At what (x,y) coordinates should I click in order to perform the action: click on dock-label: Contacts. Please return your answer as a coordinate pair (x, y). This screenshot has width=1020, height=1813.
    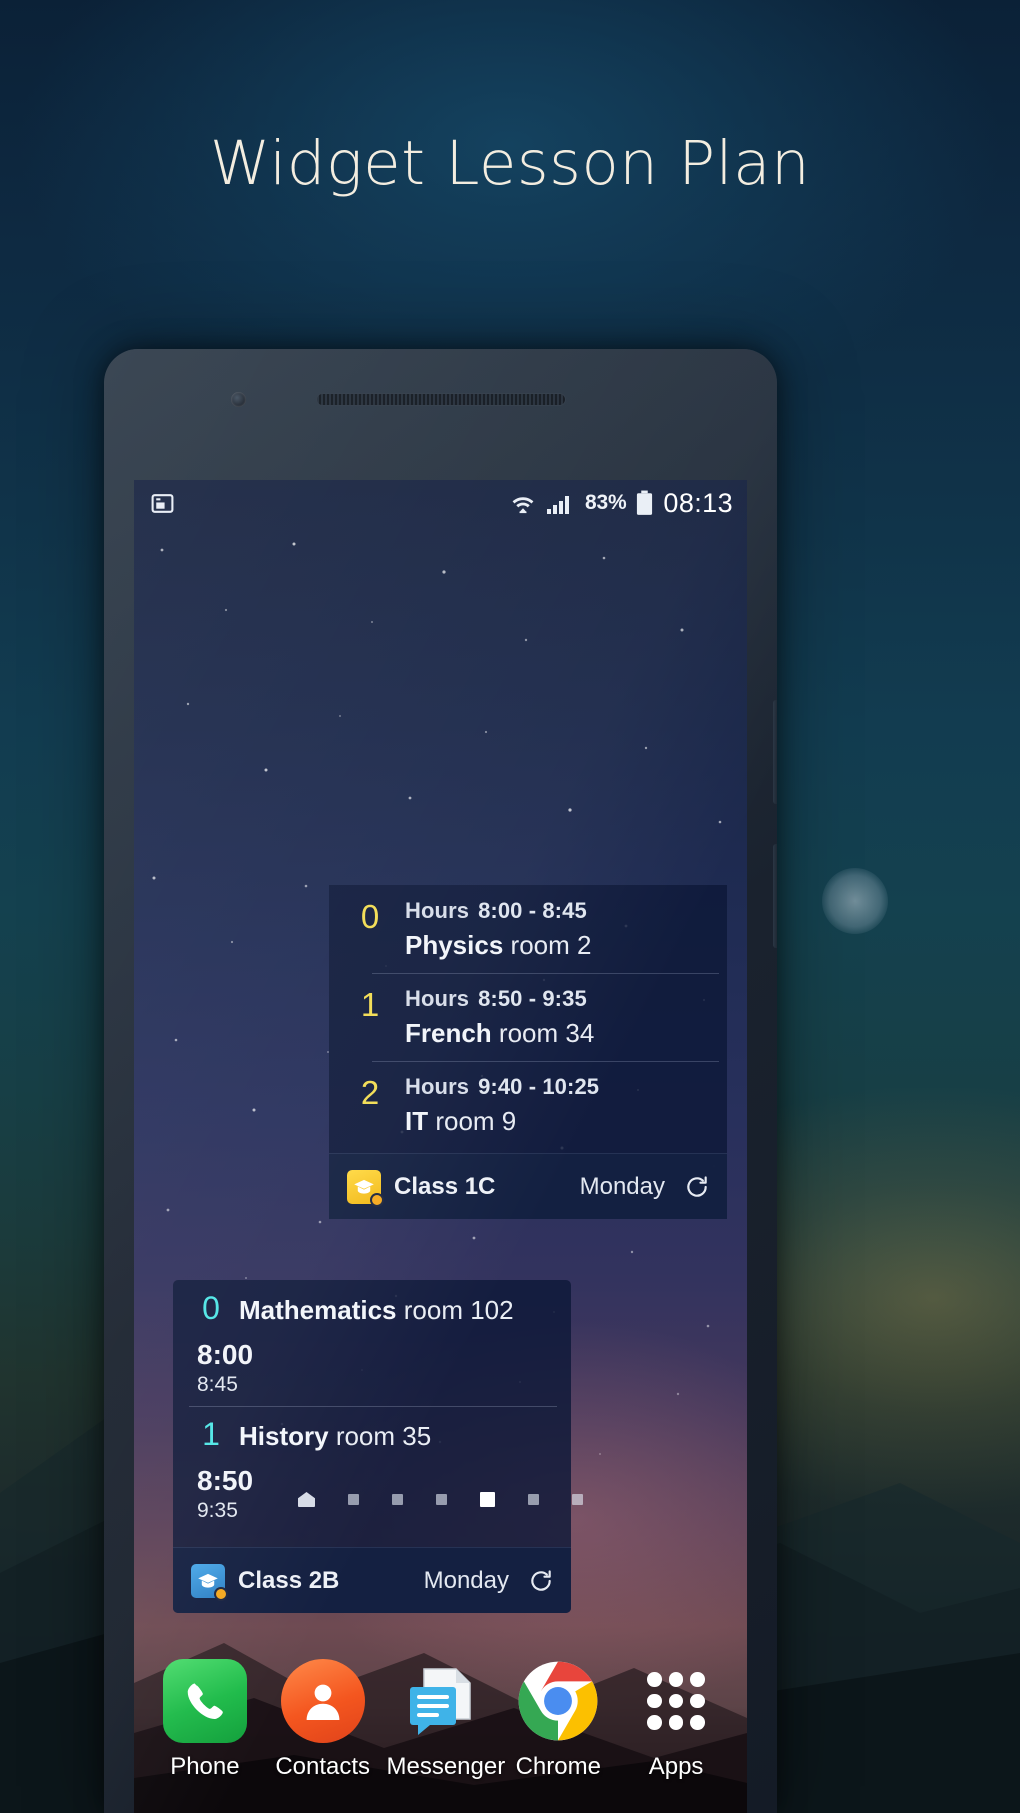
    Looking at the image, I should click on (323, 1766).